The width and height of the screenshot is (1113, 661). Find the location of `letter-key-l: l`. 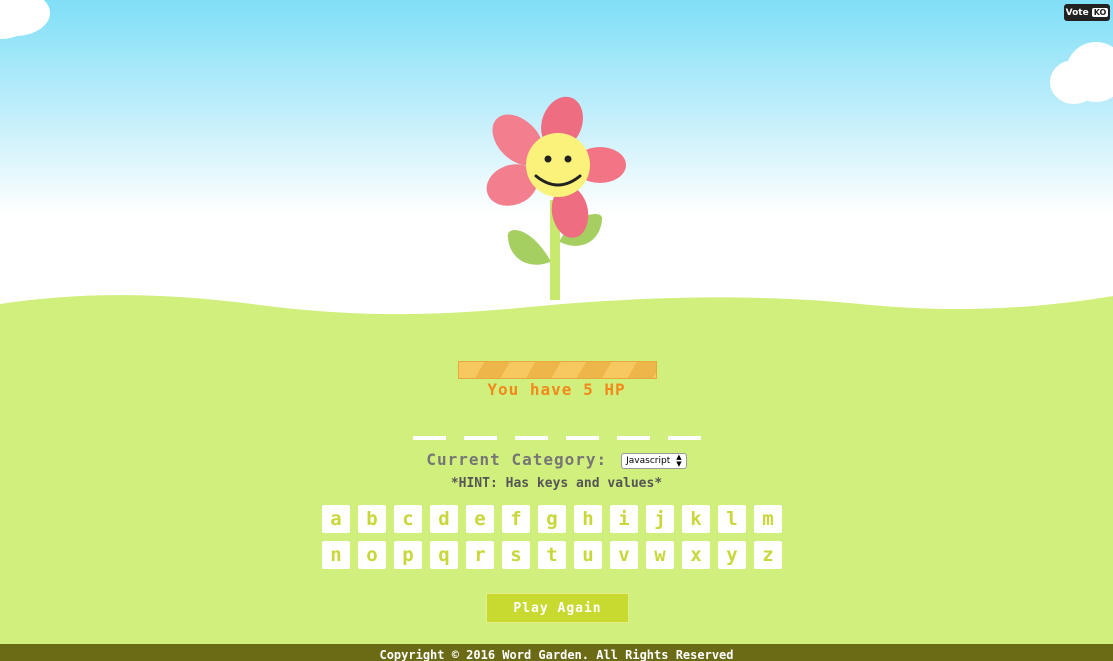

letter-key-l: l is located at coordinates (732, 519).